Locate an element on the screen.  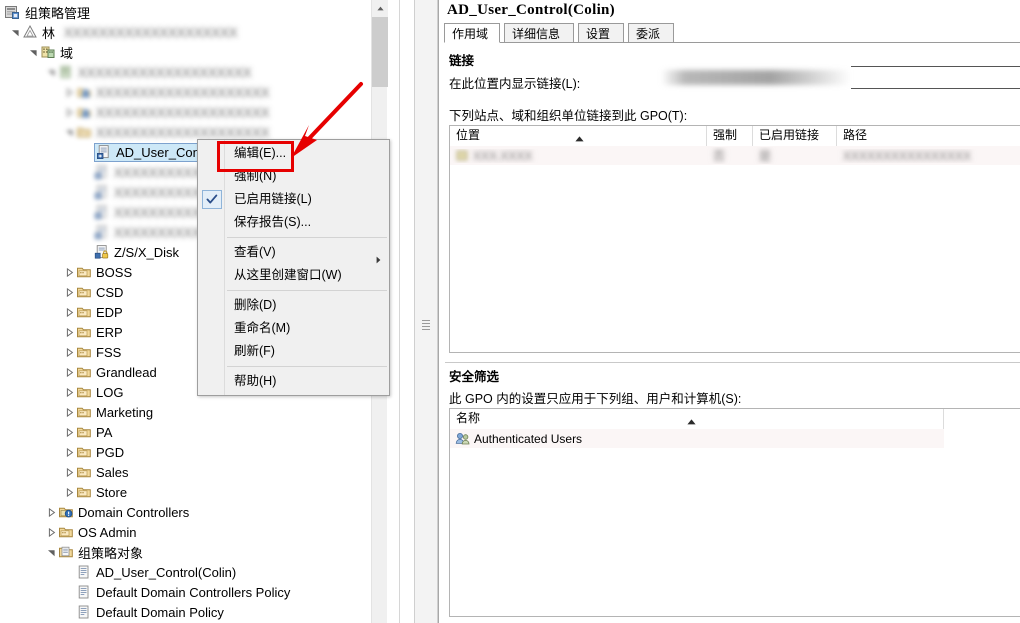
table-row: XXX.XXXX 否 是 XXXXXXXXXXXXXXXX is located at coordinates (735, 155).